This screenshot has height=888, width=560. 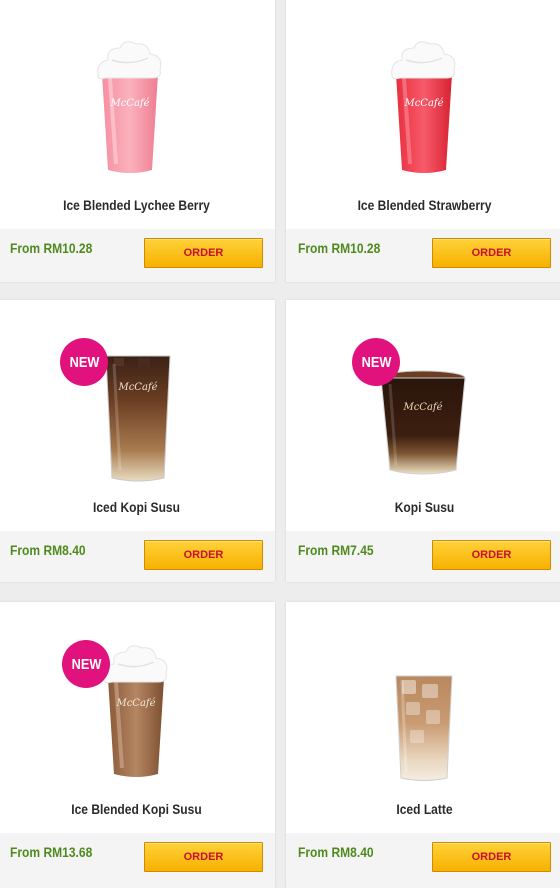 What do you see at coordinates (424, 809) in the screenshot?
I see `product-name: Iced Latte` at bounding box center [424, 809].